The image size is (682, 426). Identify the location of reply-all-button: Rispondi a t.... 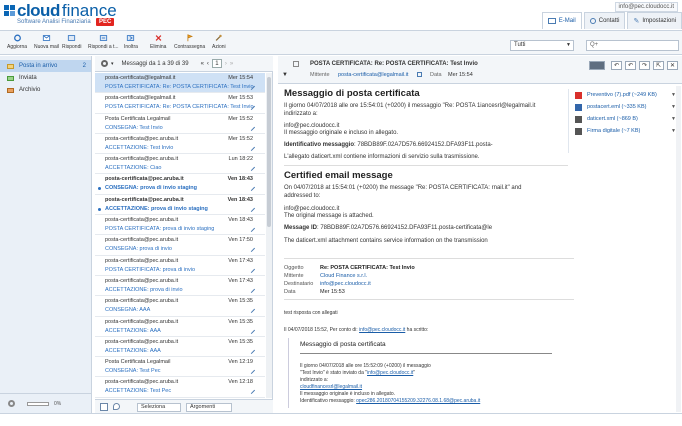
(103, 42).